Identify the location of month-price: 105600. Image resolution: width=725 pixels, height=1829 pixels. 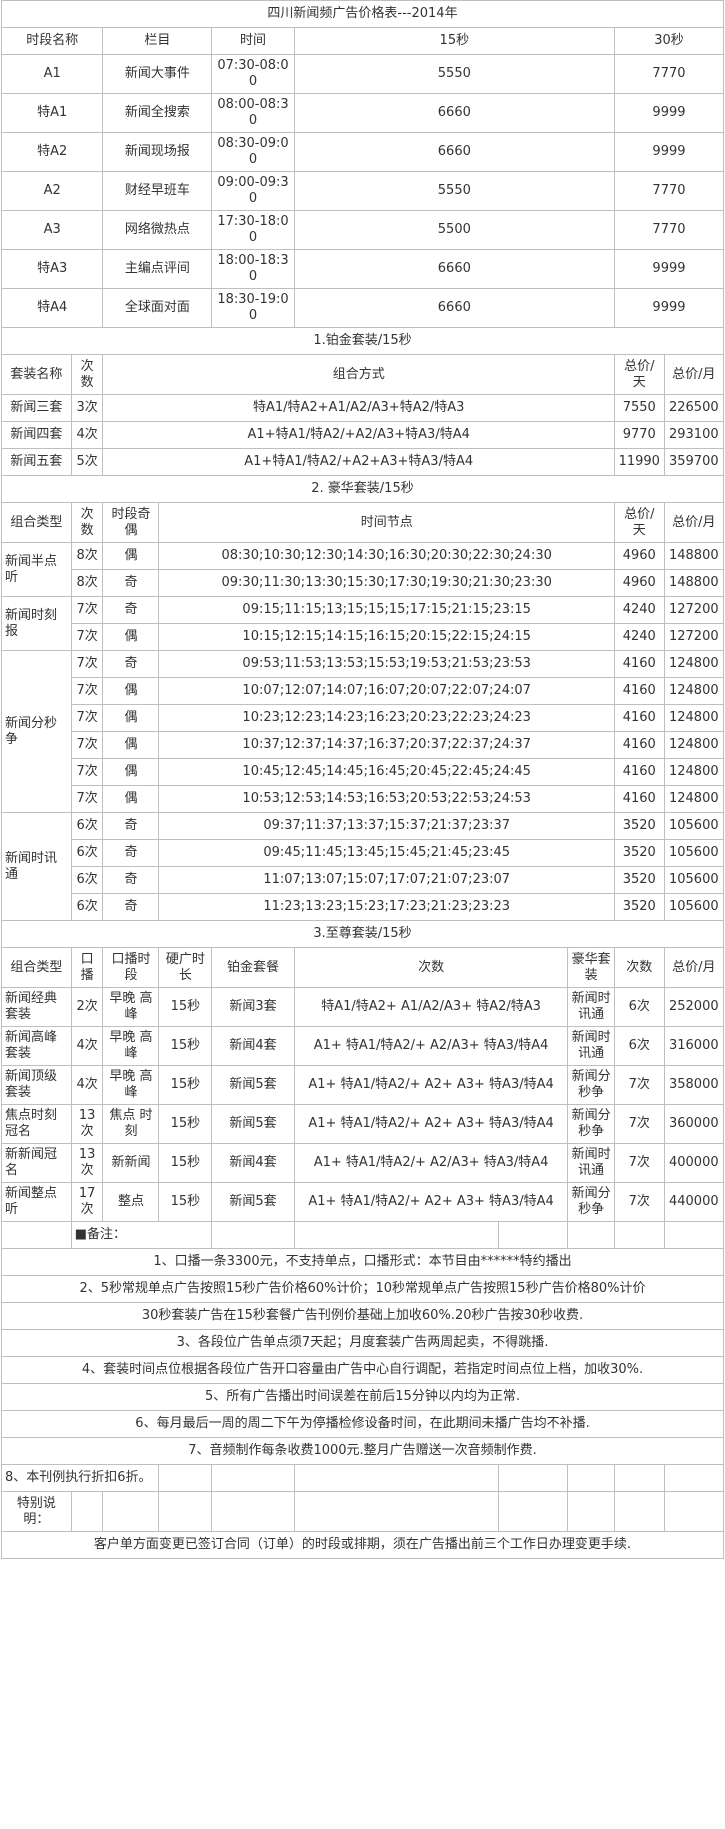
(694, 907).